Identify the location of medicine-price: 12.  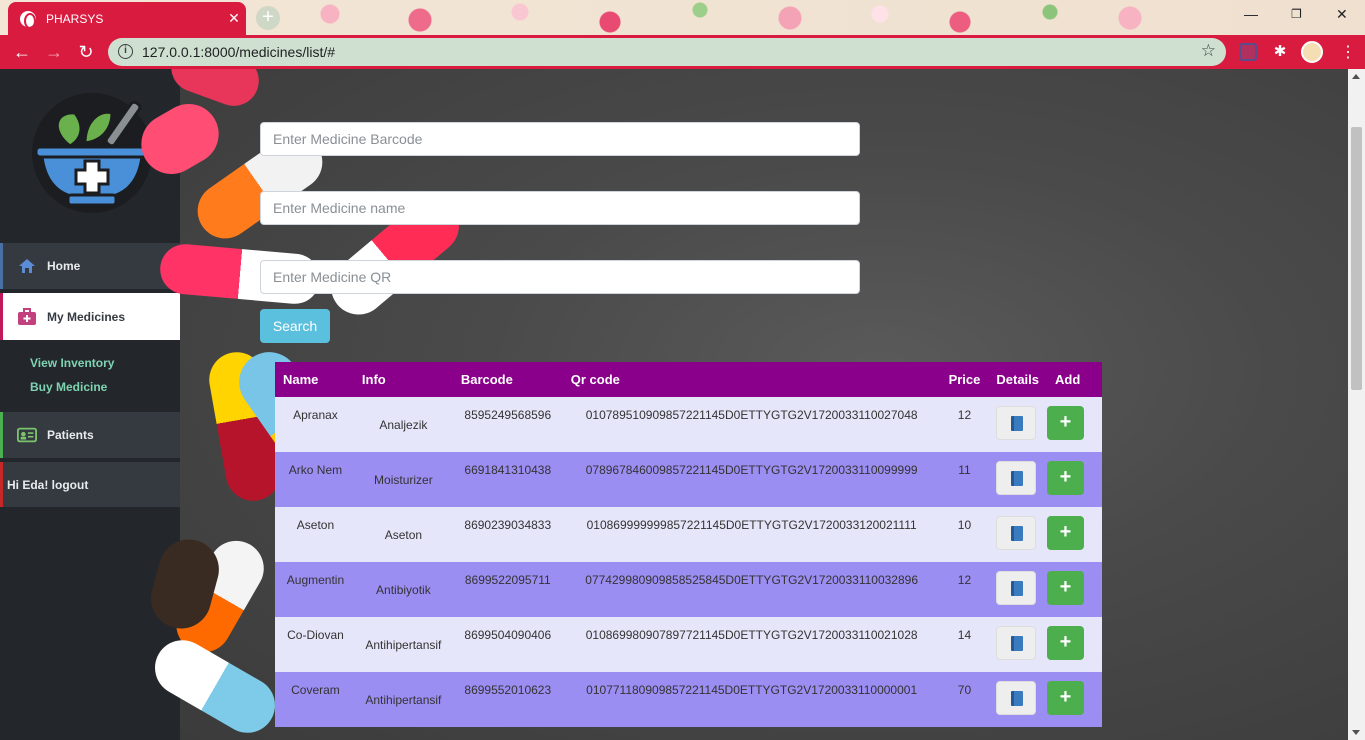
(964, 424).